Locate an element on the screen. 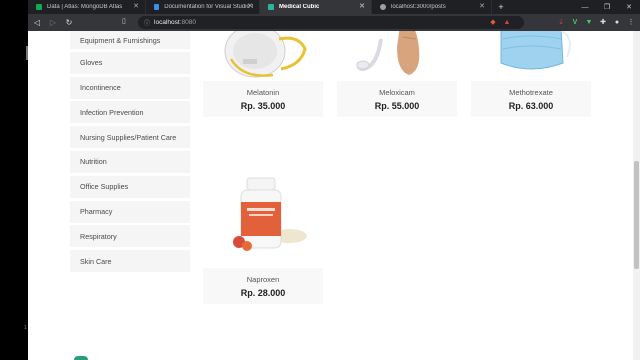 Image resolution: width=640 pixels, height=360 pixels. extensions-area: ◆ ▲ ⇣ V ▼ ✚ ● ⋮ is located at coordinates (562, 22).